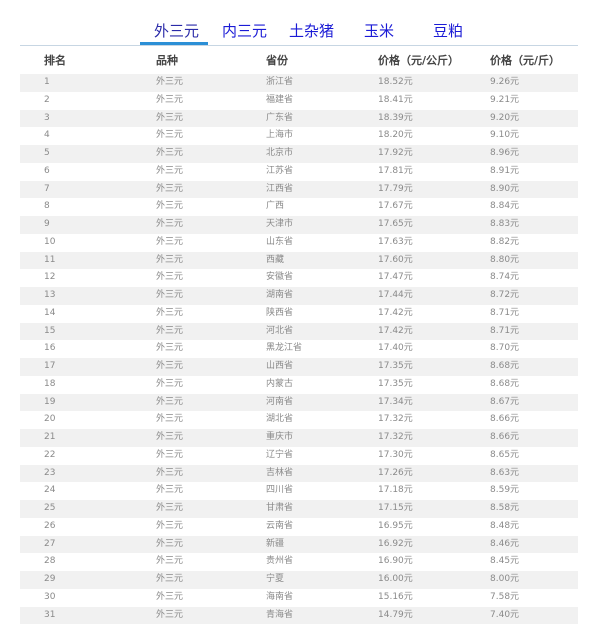 The width and height of the screenshot is (600, 634). I want to click on price-per-kg-cell: 18.41元, so click(395, 99).